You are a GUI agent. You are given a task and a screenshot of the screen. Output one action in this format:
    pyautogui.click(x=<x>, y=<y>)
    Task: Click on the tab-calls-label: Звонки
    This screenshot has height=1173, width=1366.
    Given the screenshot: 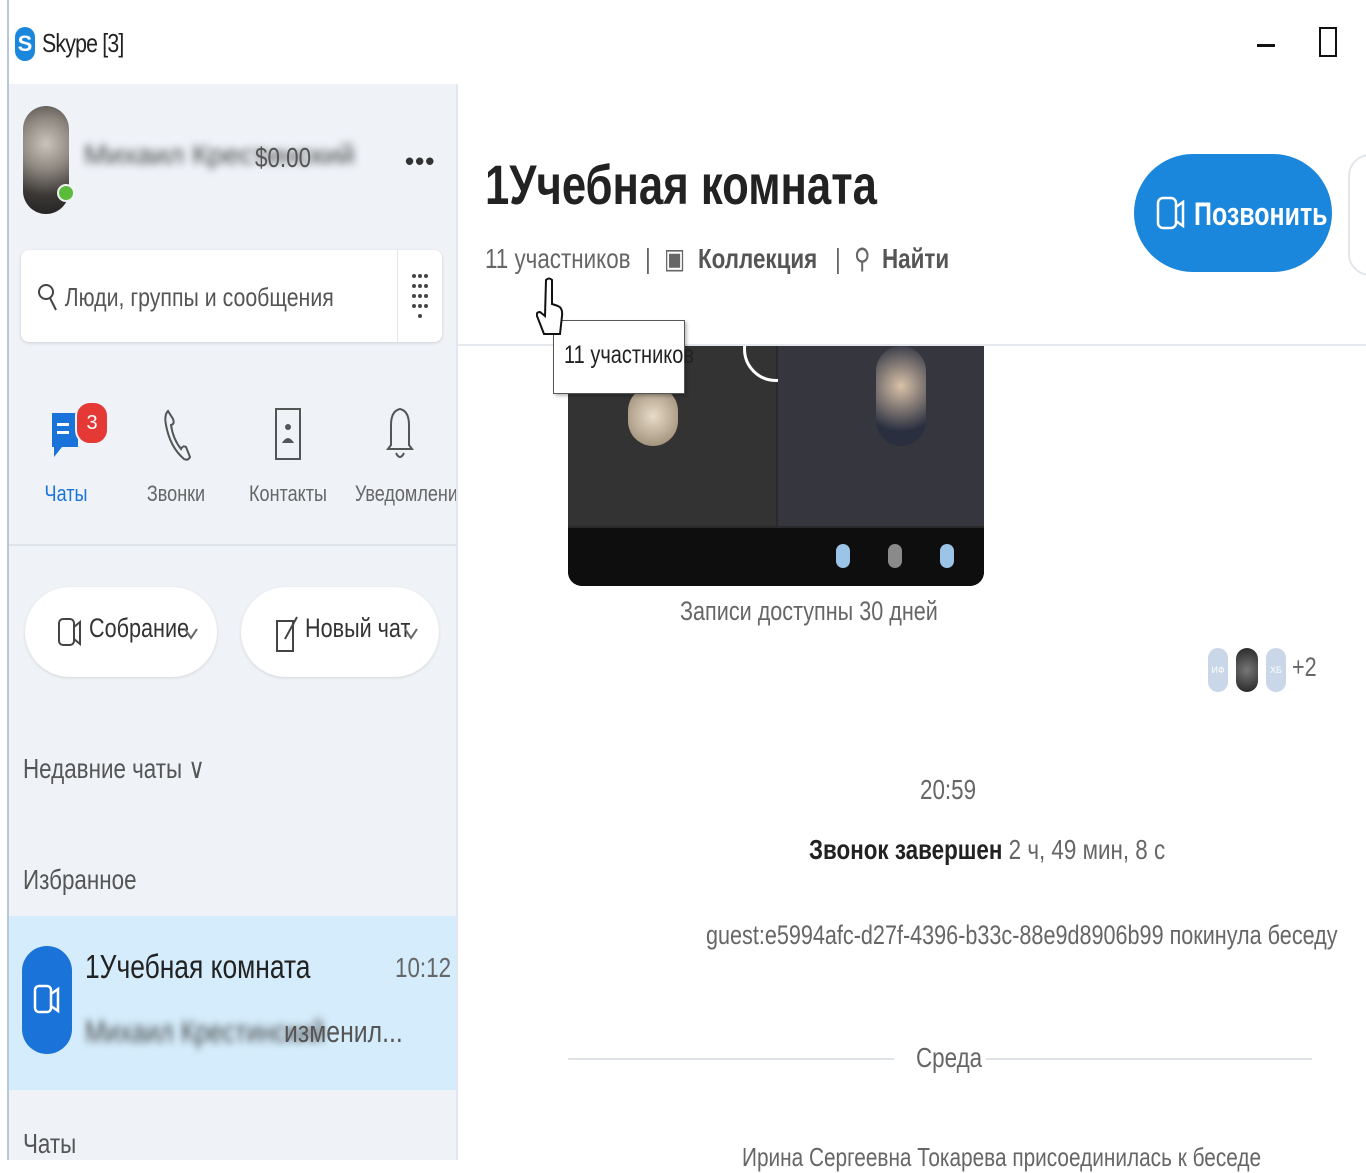 What is the action you would take?
    pyautogui.click(x=176, y=493)
    